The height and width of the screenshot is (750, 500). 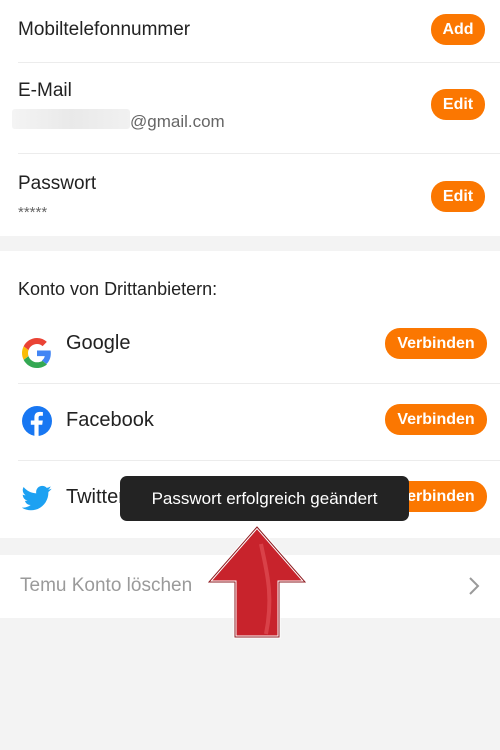 I want to click on email-value: @gmail.com, so click(x=177, y=121).